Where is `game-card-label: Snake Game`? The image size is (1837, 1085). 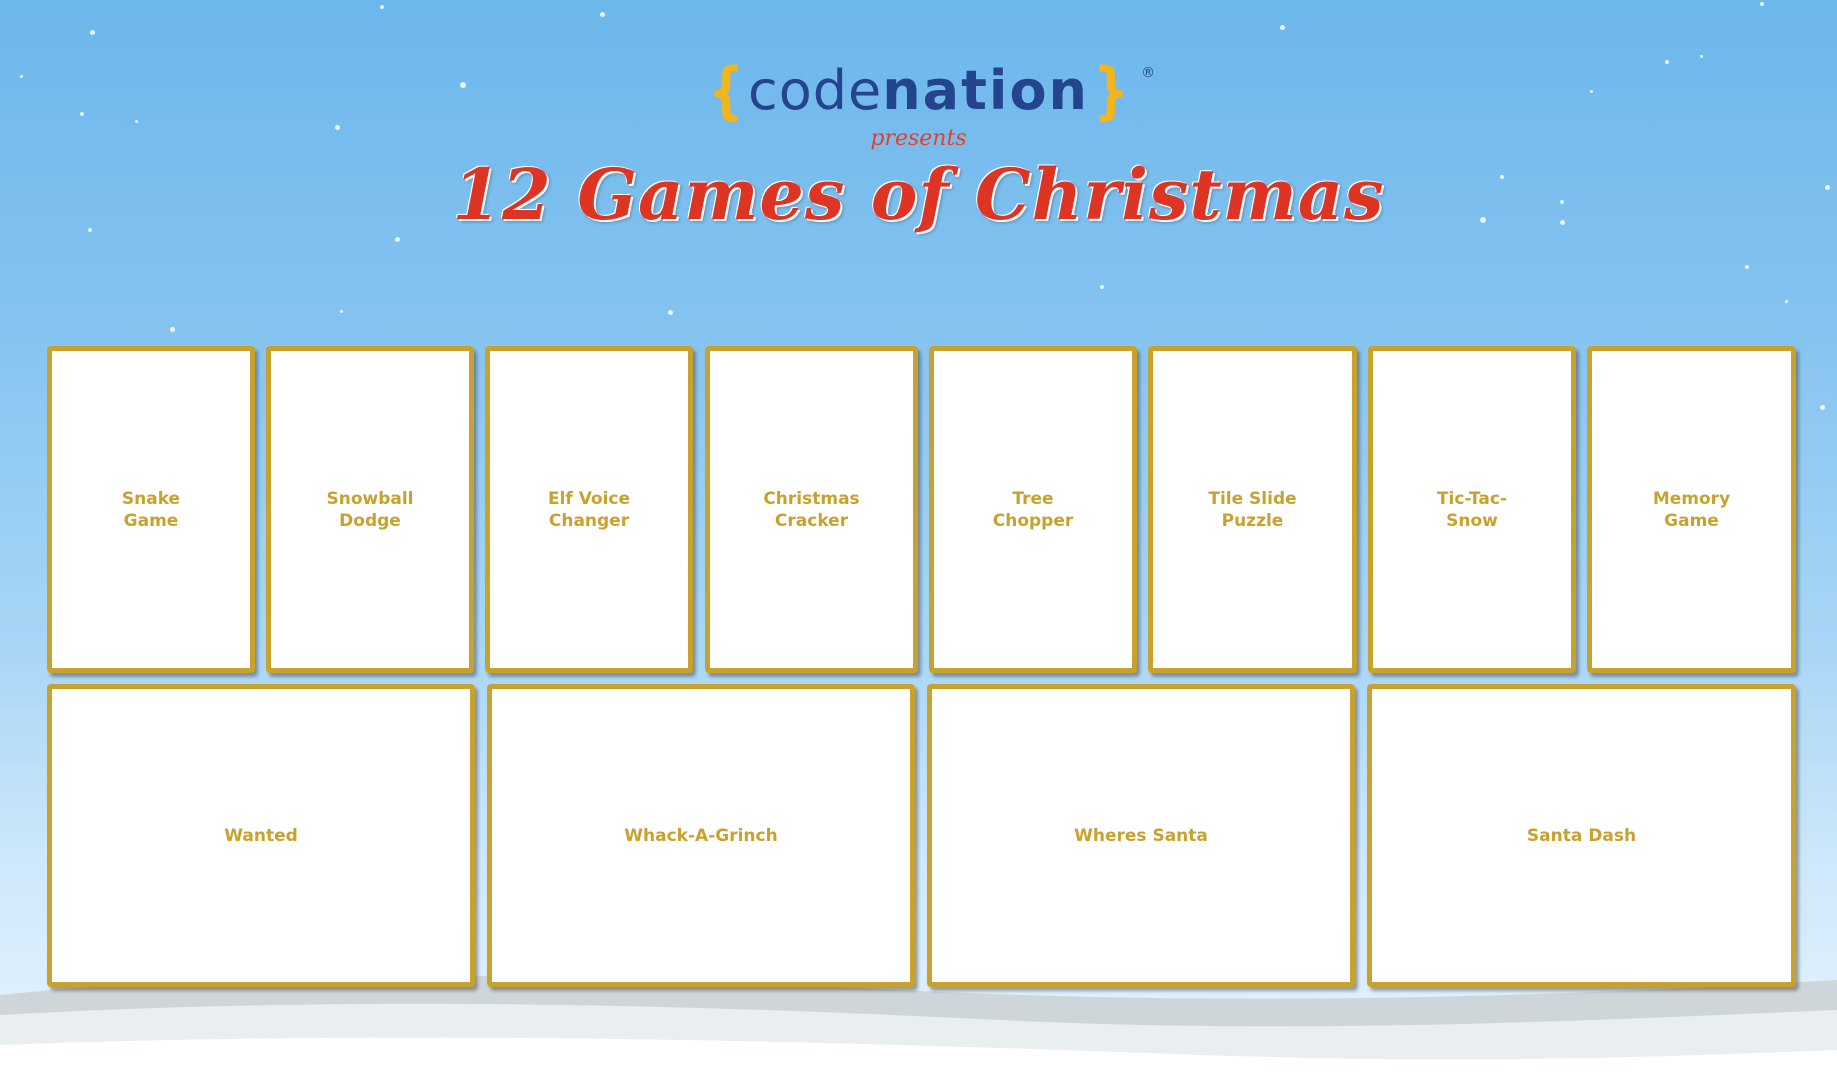
game-card-label: Snake Game is located at coordinates (151, 509).